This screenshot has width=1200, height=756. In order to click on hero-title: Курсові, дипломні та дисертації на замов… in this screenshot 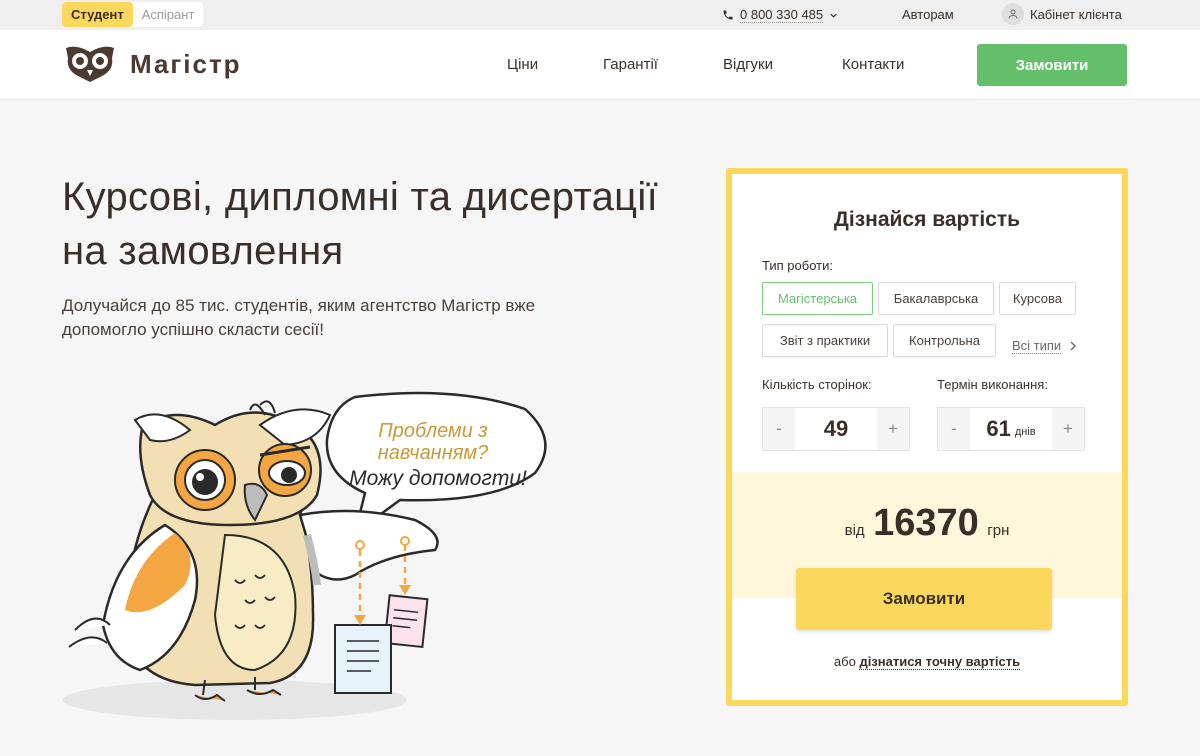, I will do `click(360, 224)`.